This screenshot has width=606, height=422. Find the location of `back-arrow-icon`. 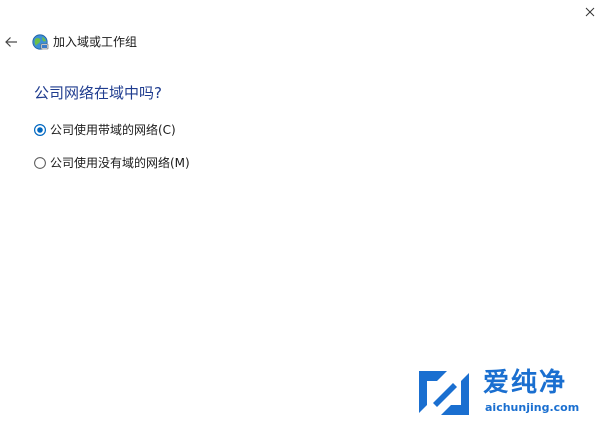

back-arrow-icon is located at coordinates (11, 42).